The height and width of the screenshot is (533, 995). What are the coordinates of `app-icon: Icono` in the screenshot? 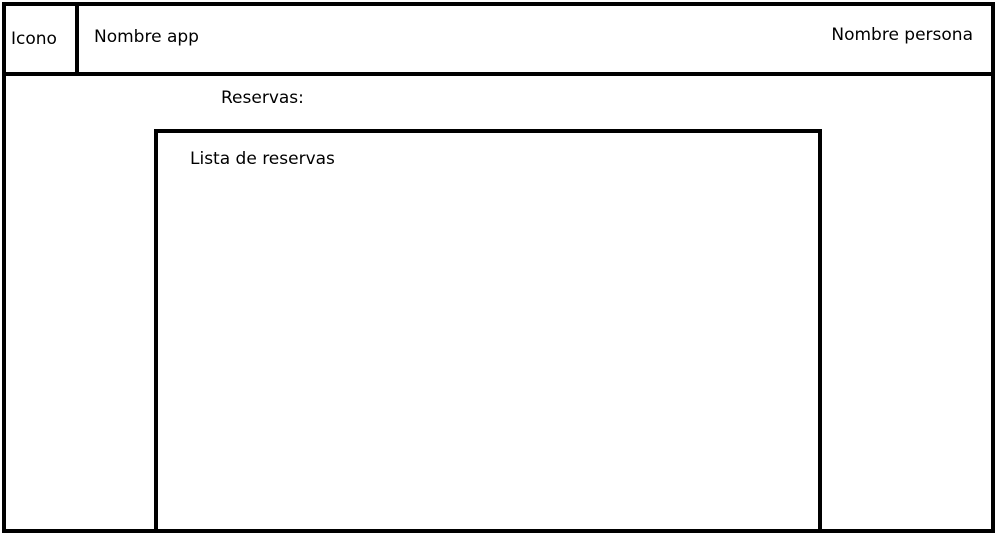 It's located at (42, 39).